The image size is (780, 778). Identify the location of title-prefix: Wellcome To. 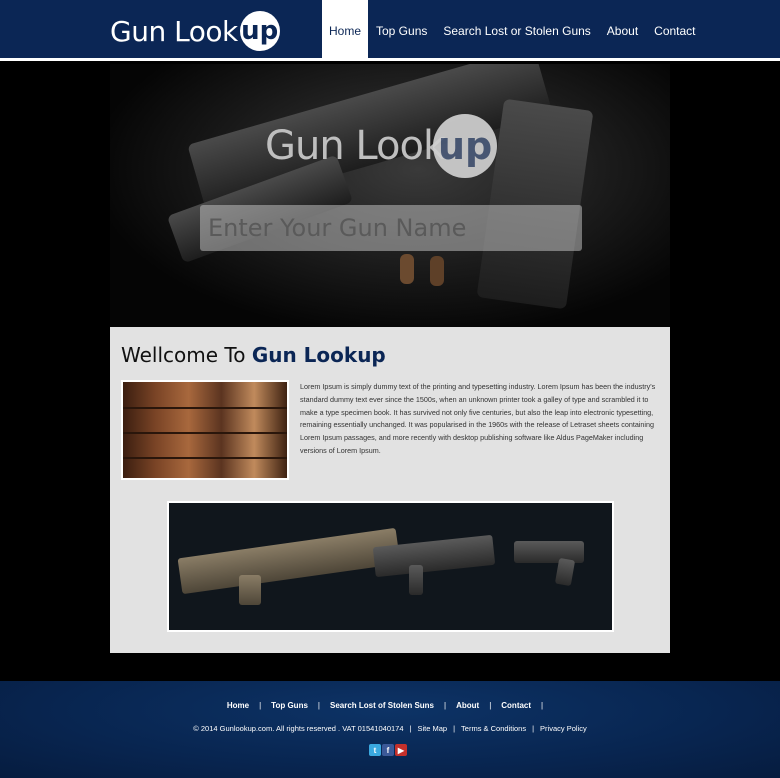
(186, 355).